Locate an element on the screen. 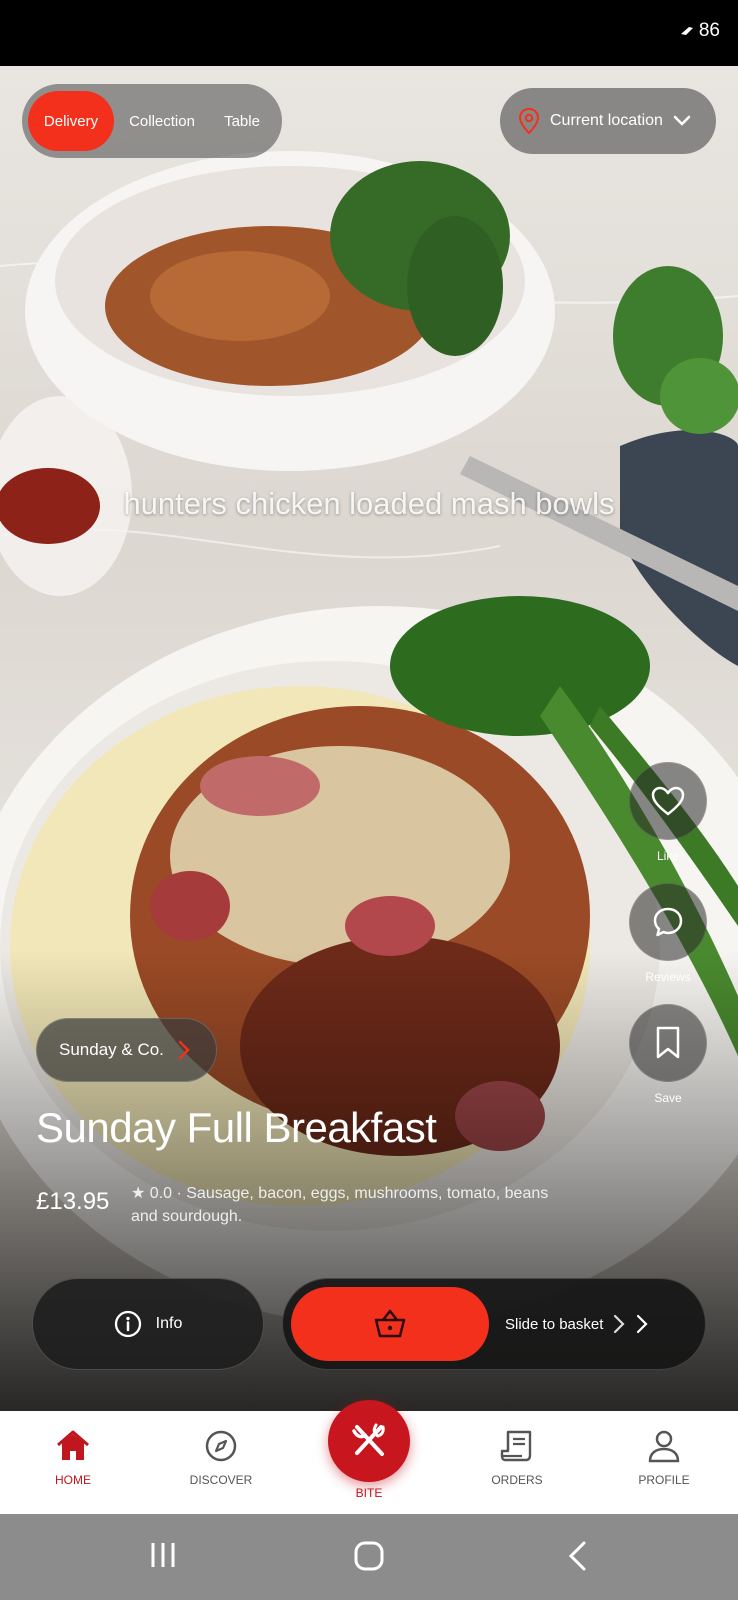  restaurant-name: Sunday & Co. is located at coordinates (111, 1049).